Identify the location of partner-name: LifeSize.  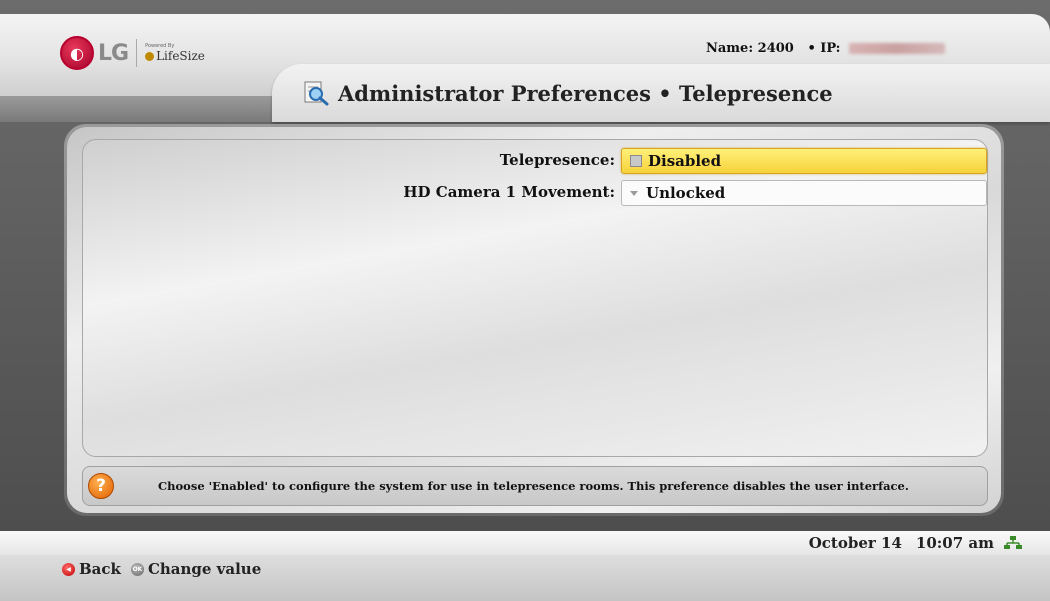
(180, 56).